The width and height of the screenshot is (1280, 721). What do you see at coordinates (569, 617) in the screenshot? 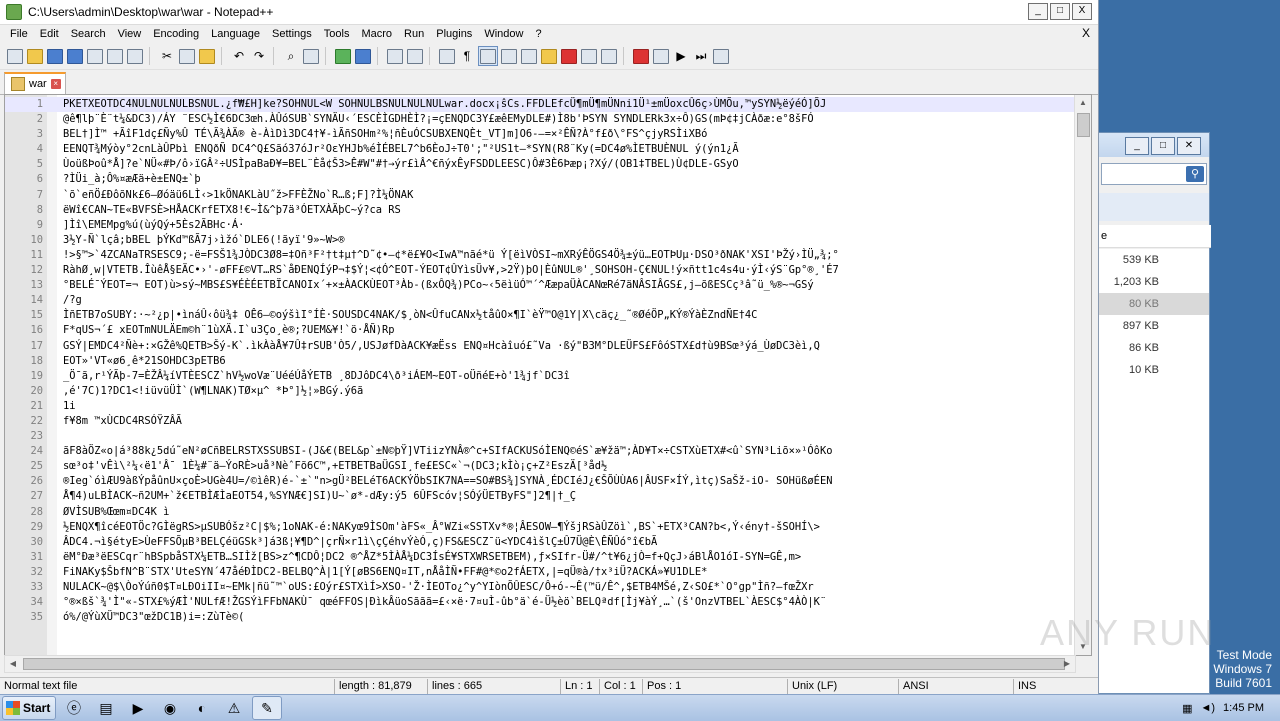
I see `line-text: ó%/@ÝùXÜ™DC3"œžDC1B)i=:ZùTè©(` at bounding box center [569, 617].